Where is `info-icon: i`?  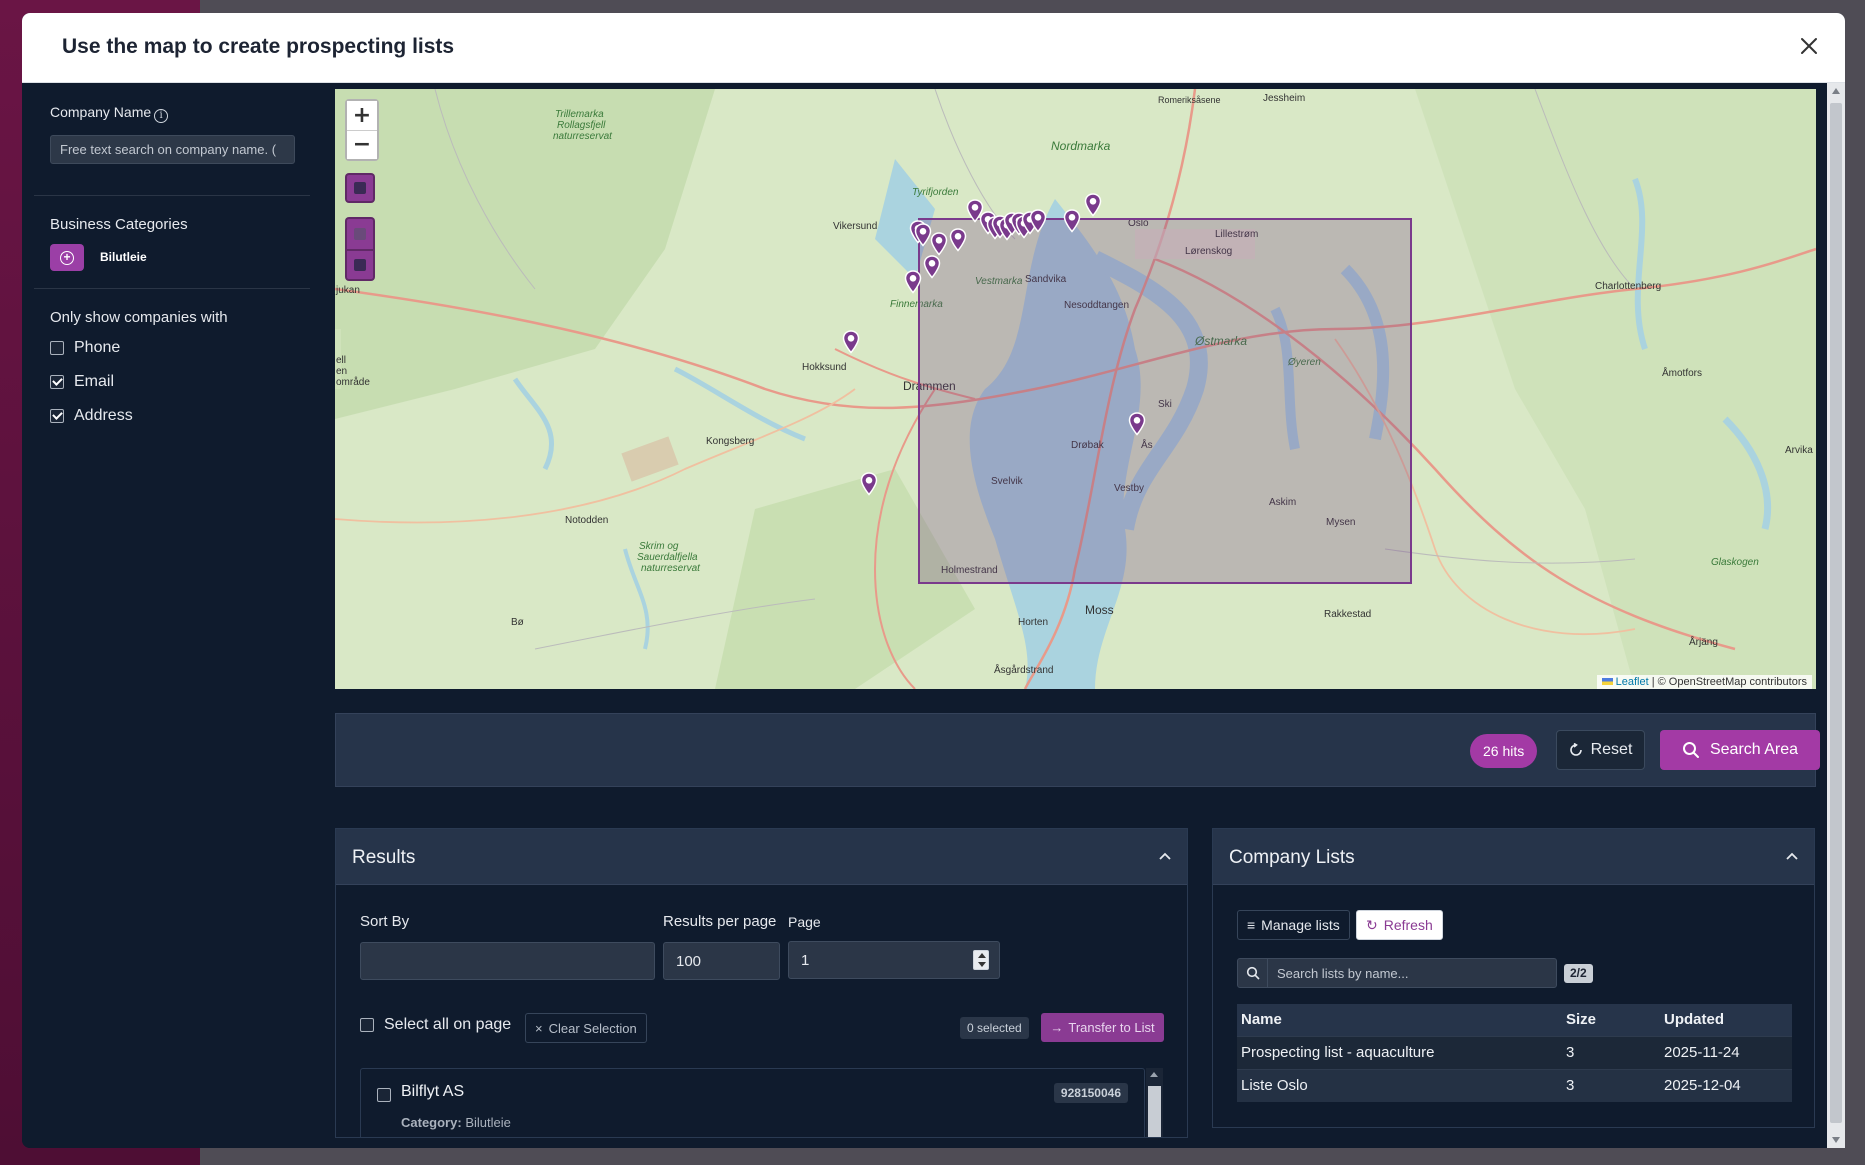 info-icon: i is located at coordinates (161, 116).